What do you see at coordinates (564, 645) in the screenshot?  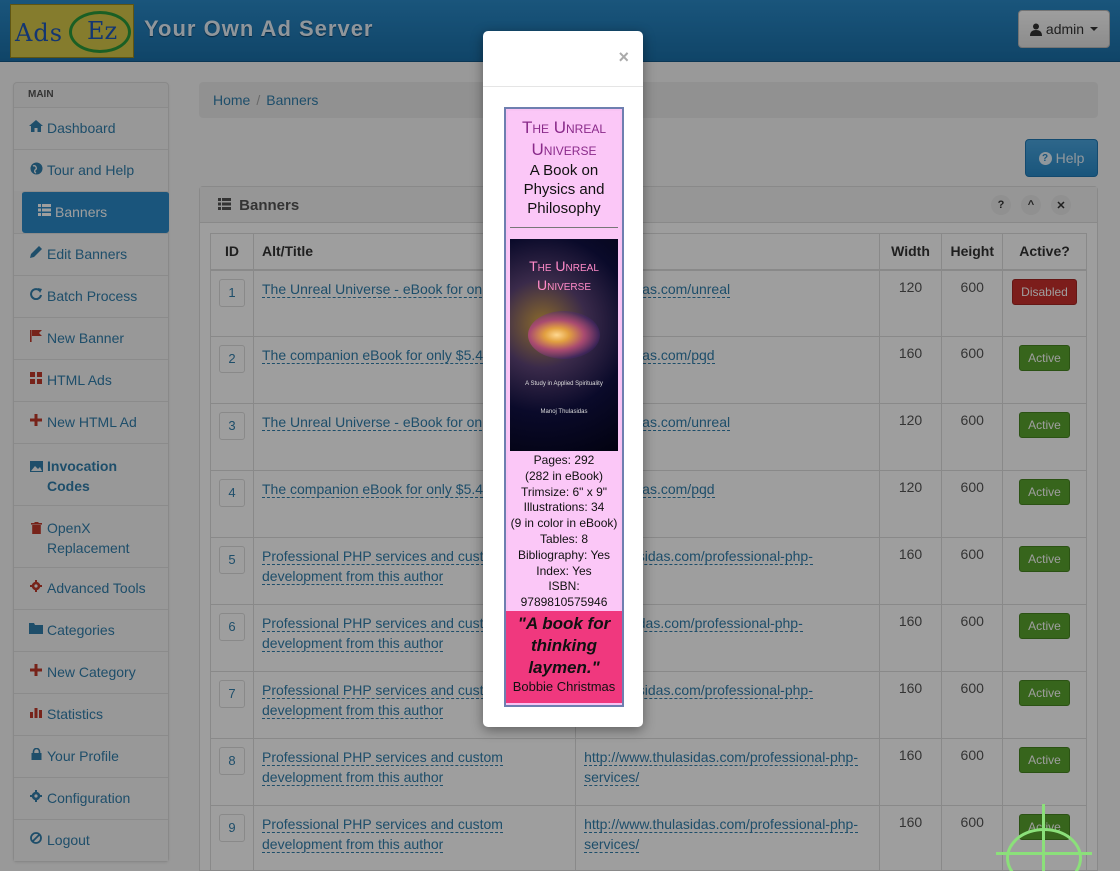 I see `quote-line: thinking` at bounding box center [564, 645].